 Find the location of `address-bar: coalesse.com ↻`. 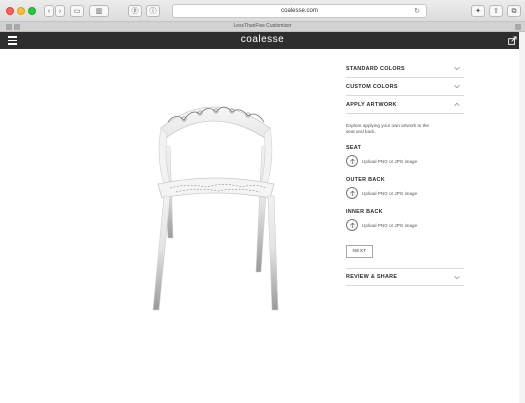

address-bar: coalesse.com ↻ is located at coordinates (299, 11).